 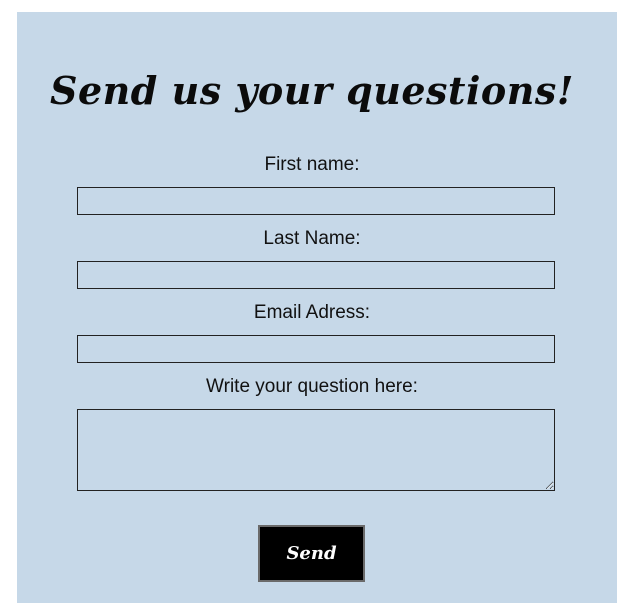 What do you see at coordinates (312, 386) in the screenshot?
I see `question-label: Write your question here:` at bounding box center [312, 386].